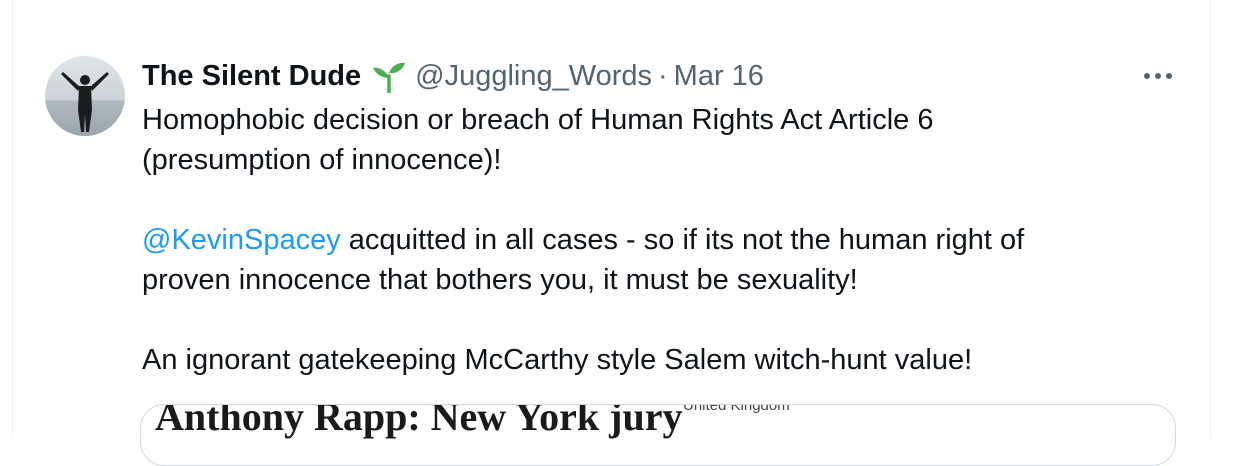  Describe the element at coordinates (322, 160) in the screenshot. I see `tweet-text-line: (presumption of innocence)!` at that location.